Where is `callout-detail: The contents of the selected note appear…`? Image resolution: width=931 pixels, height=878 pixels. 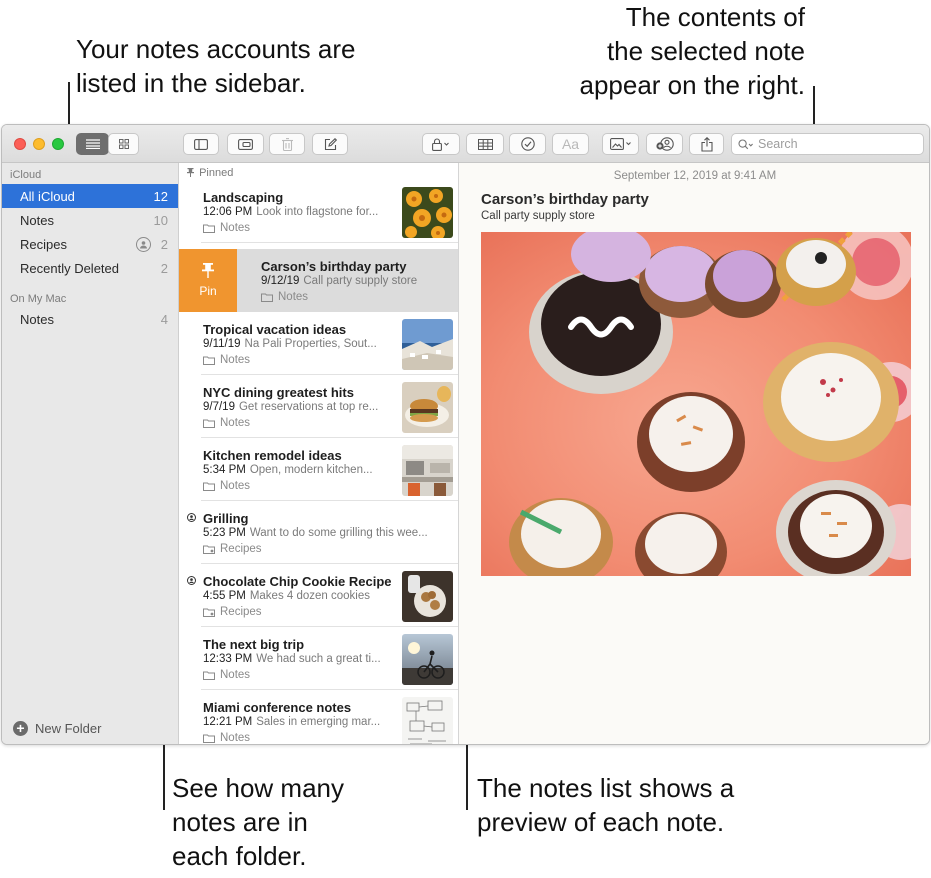
callout-detail: The contents of the selected note appear… is located at coordinates (693, 51).